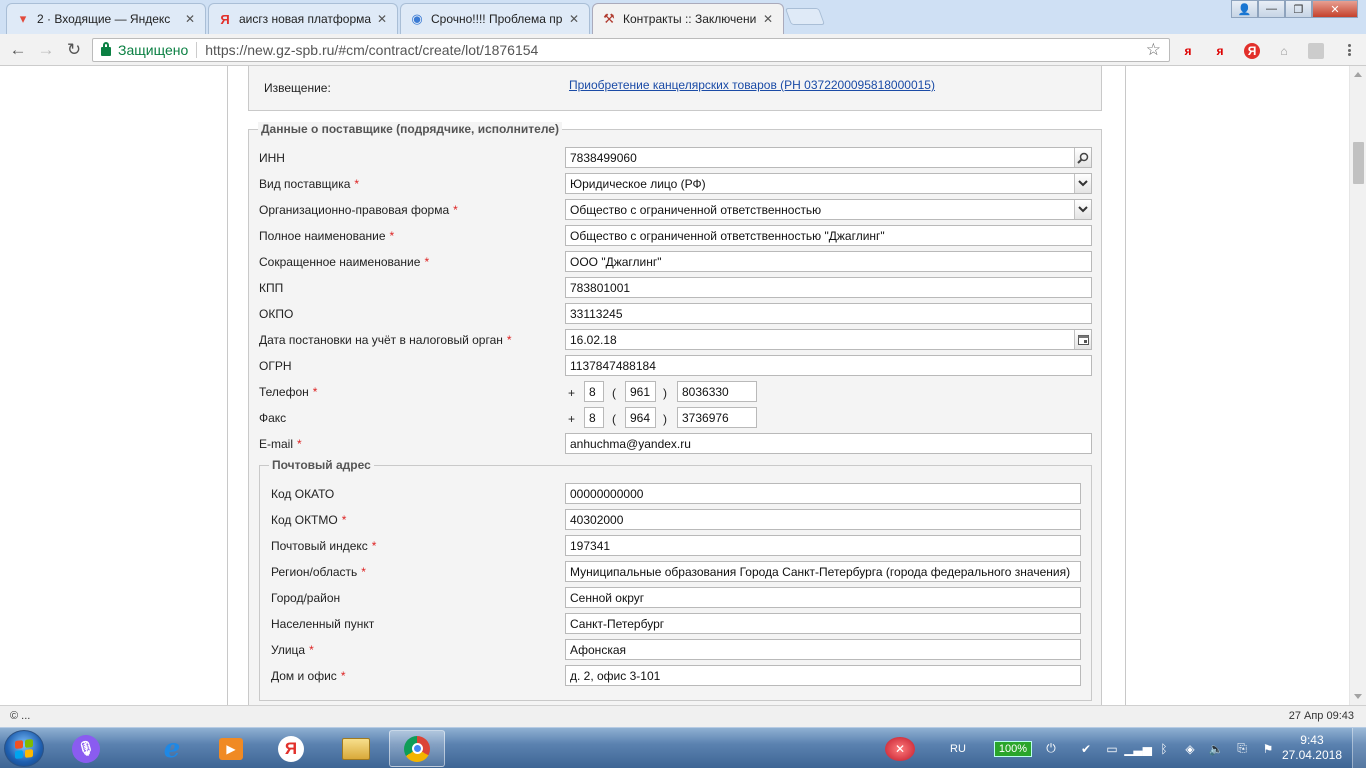 The height and width of the screenshot is (768, 1366). What do you see at coordinates (275, 366) in the screenshot?
I see `ogrn-label: ОГРН` at bounding box center [275, 366].